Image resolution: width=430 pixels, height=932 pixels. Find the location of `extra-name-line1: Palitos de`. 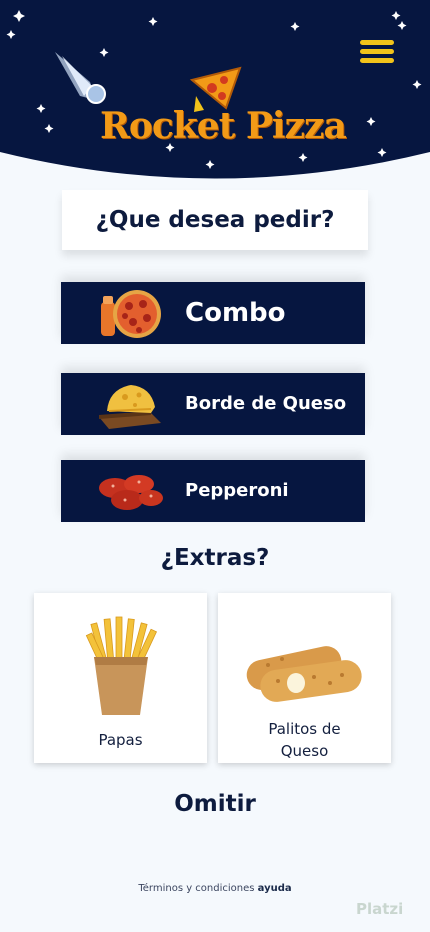

extra-name-line1: Palitos de is located at coordinates (304, 729).